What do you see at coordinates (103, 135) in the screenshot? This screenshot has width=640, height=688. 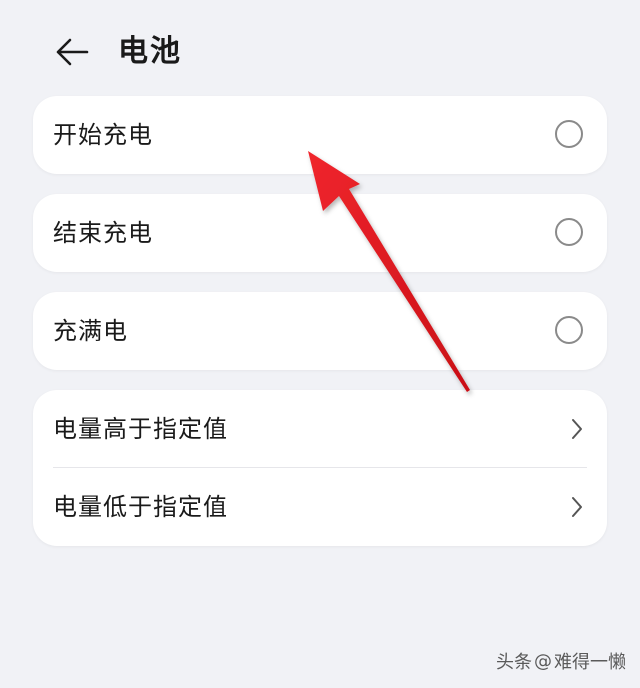 I see `option-label: 开始充电` at bounding box center [103, 135].